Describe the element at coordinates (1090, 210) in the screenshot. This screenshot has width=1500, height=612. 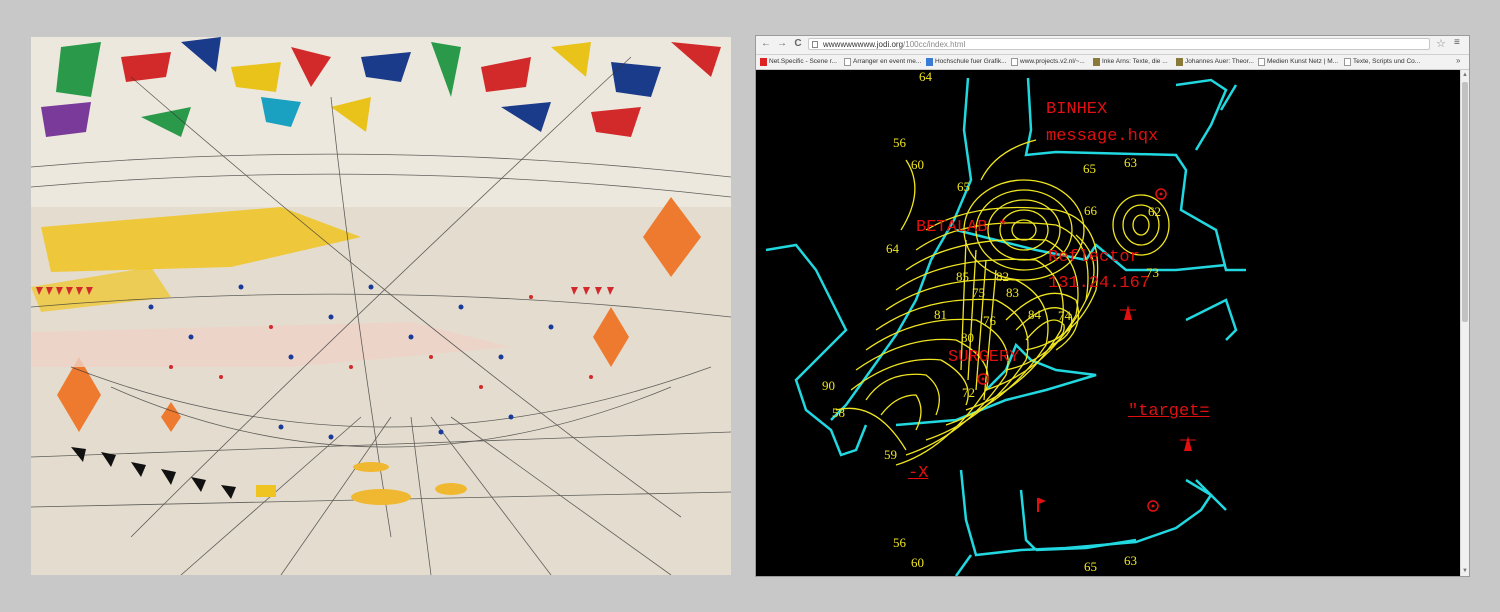
I see `contour-value: 66` at that location.